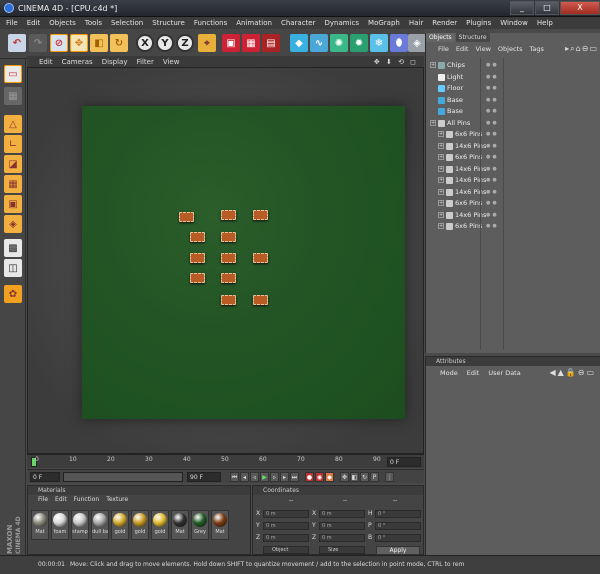  I want to click on object-name: Chips, so click(456, 65).